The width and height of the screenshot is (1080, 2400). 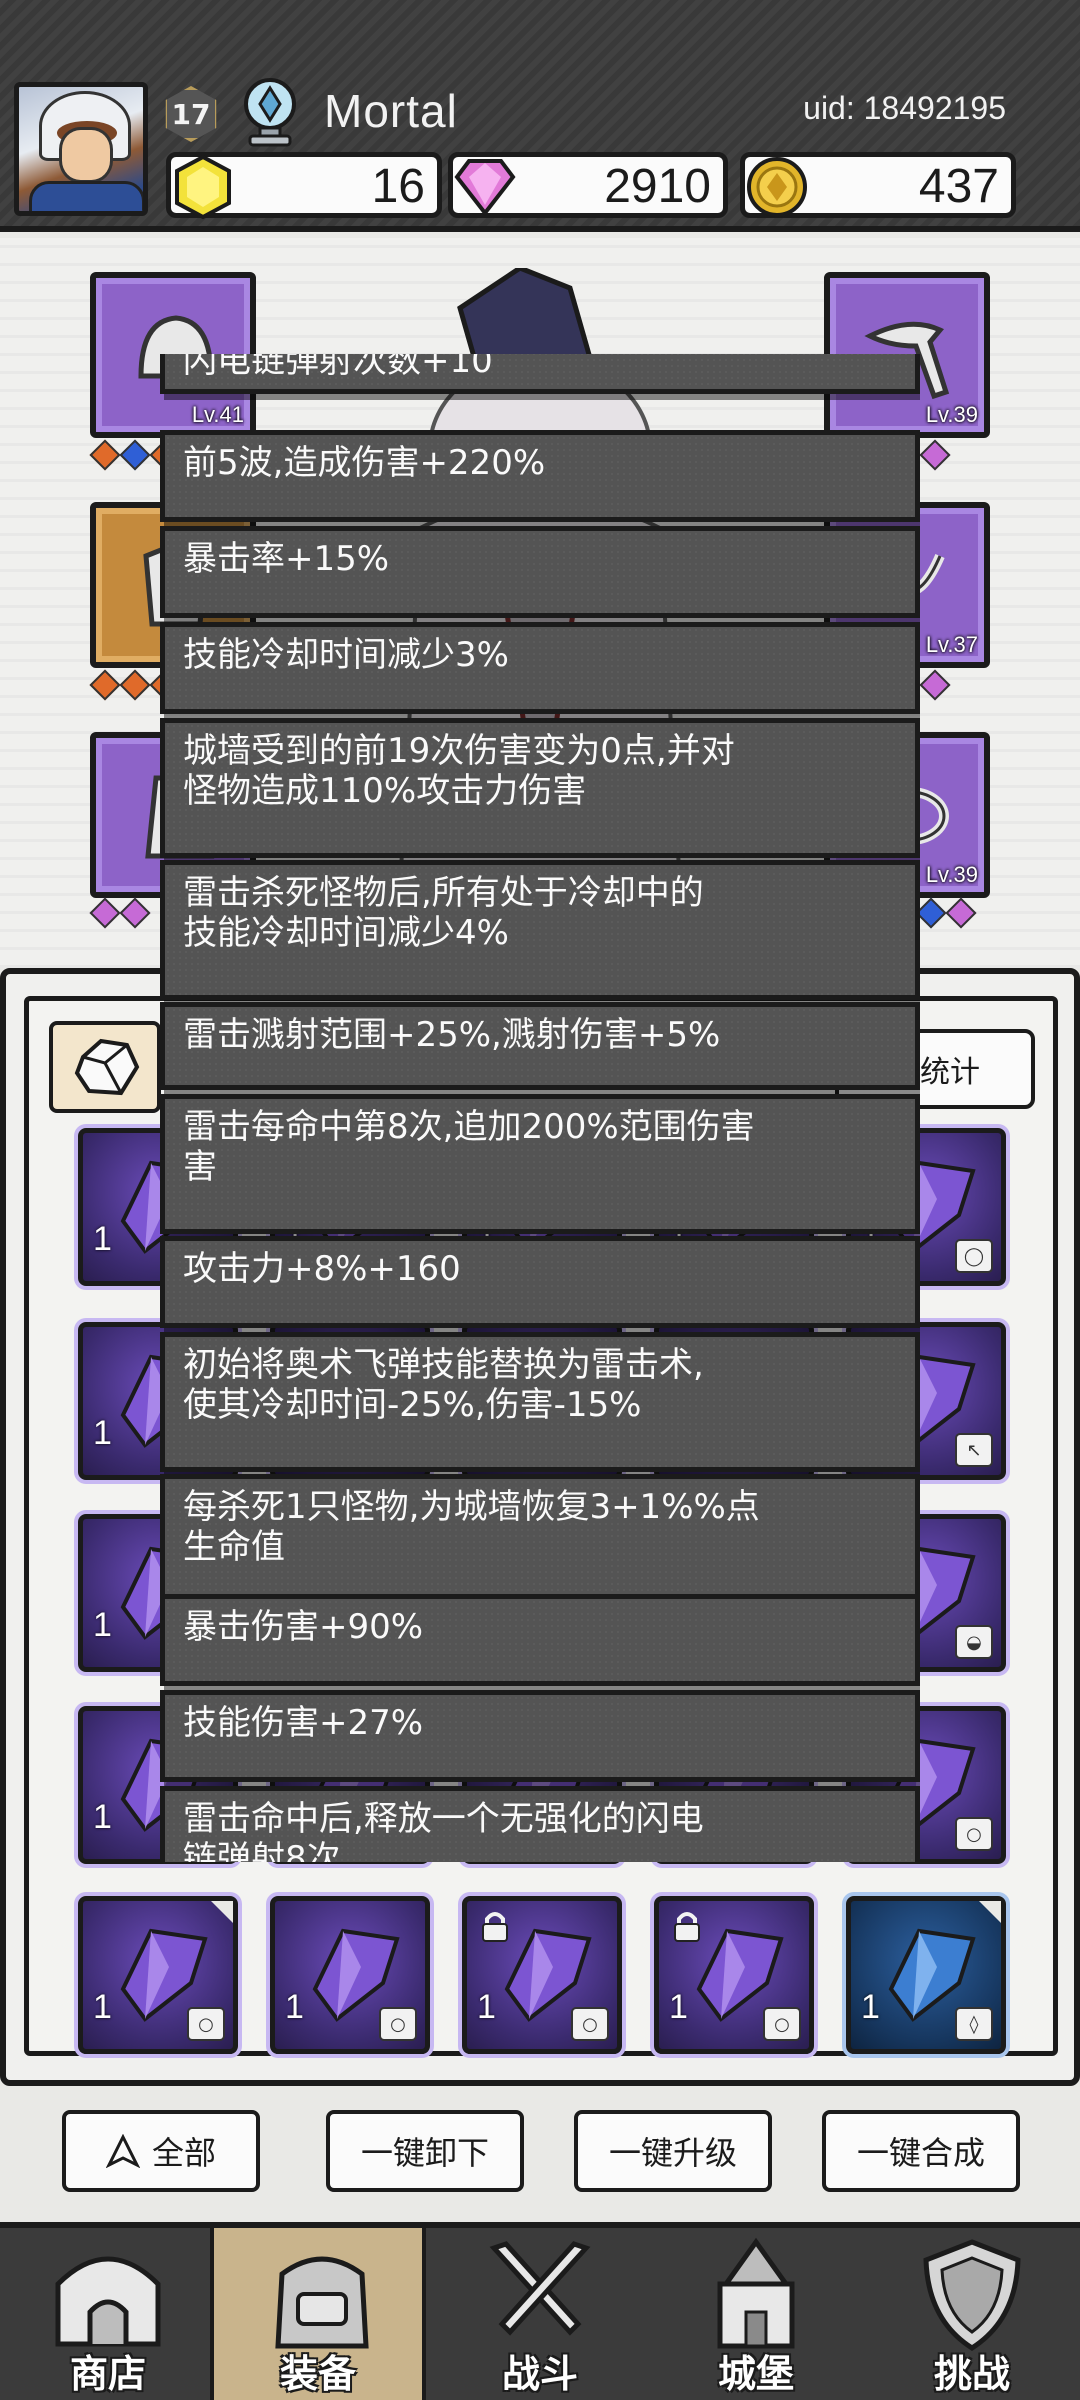 I want to click on tooltip-skill-line: 暴击伤害+90%, so click(x=540, y=1640).